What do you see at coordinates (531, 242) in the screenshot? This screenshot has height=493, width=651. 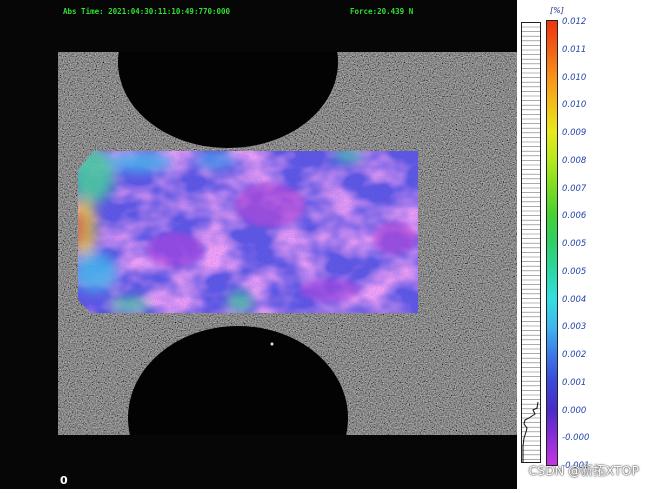 I see `strain-histogram-icon` at bounding box center [531, 242].